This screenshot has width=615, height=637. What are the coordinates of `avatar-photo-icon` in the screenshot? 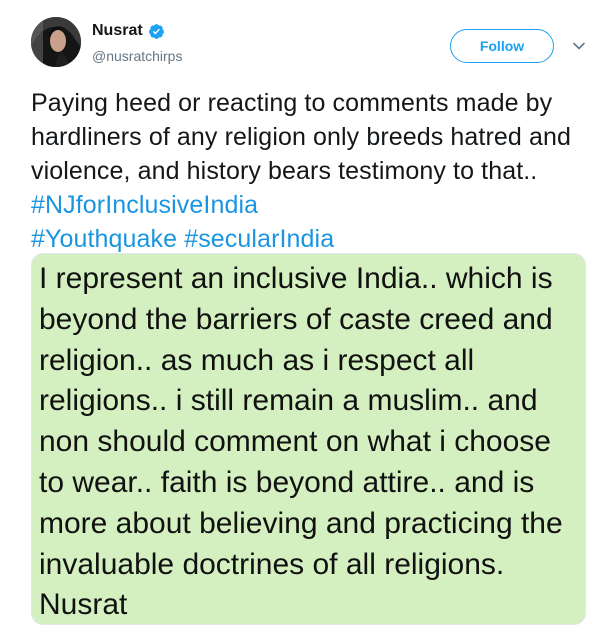 It's located at (56, 42).